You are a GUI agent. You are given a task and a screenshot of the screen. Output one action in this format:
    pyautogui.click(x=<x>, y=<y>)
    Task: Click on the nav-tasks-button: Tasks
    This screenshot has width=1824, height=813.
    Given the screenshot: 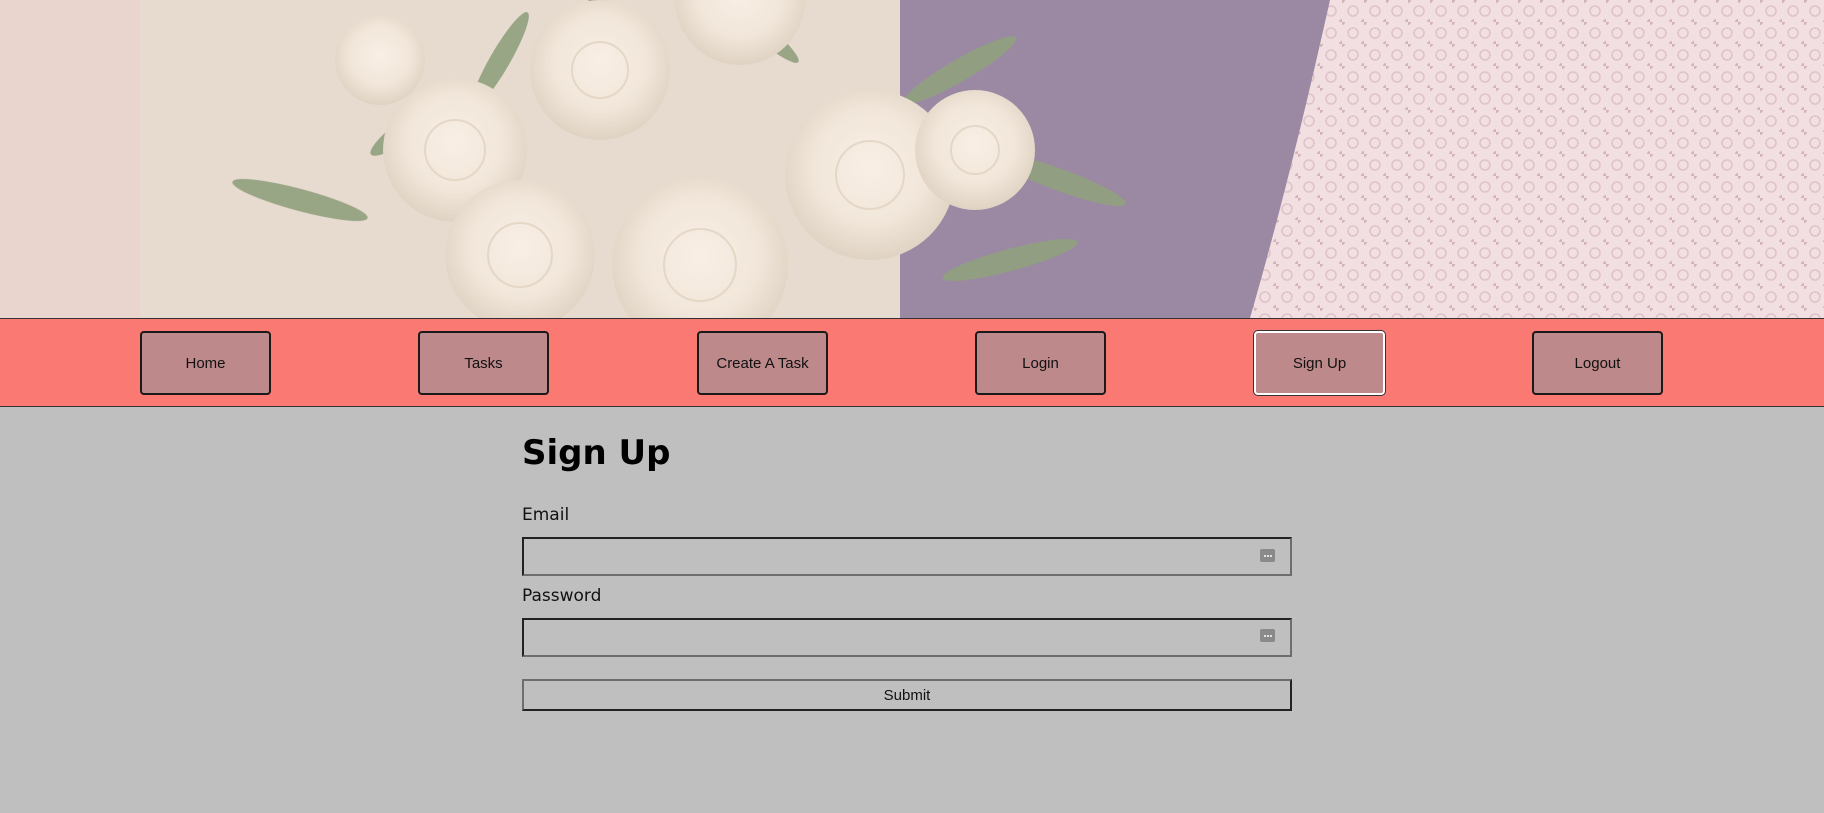 What is the action you would take?
    pyautogui.click(x=483, y=363)
    